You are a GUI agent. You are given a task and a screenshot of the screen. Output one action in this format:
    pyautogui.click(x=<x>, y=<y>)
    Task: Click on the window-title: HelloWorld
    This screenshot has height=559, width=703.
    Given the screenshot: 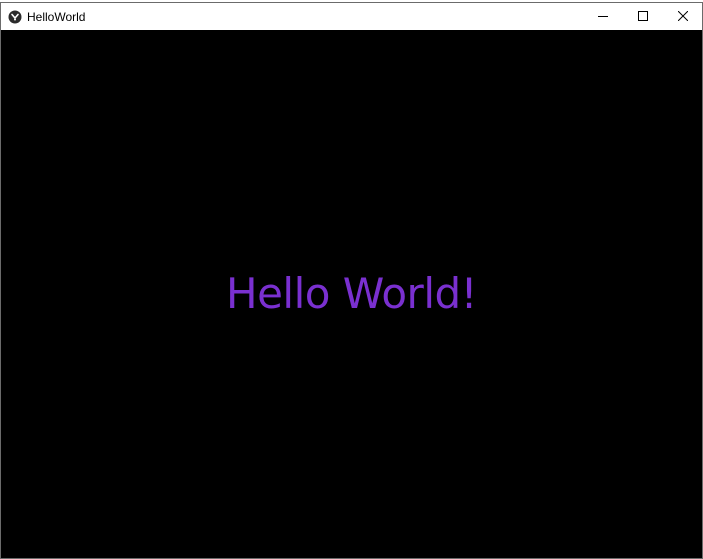 What is the action you would take?
    pyautogui.click(x=56, y=17)
    